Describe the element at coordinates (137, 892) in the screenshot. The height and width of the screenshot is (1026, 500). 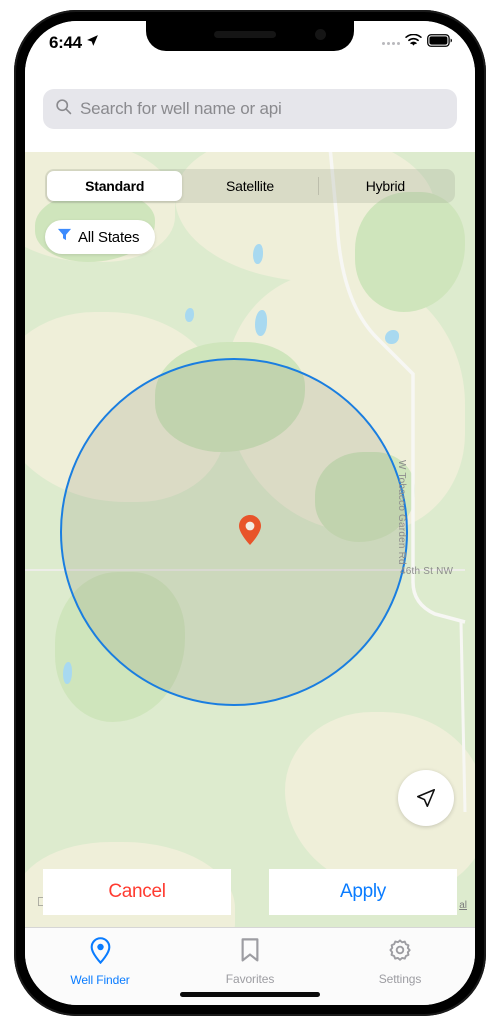
I see `cancel-button: Cancel` at that location.